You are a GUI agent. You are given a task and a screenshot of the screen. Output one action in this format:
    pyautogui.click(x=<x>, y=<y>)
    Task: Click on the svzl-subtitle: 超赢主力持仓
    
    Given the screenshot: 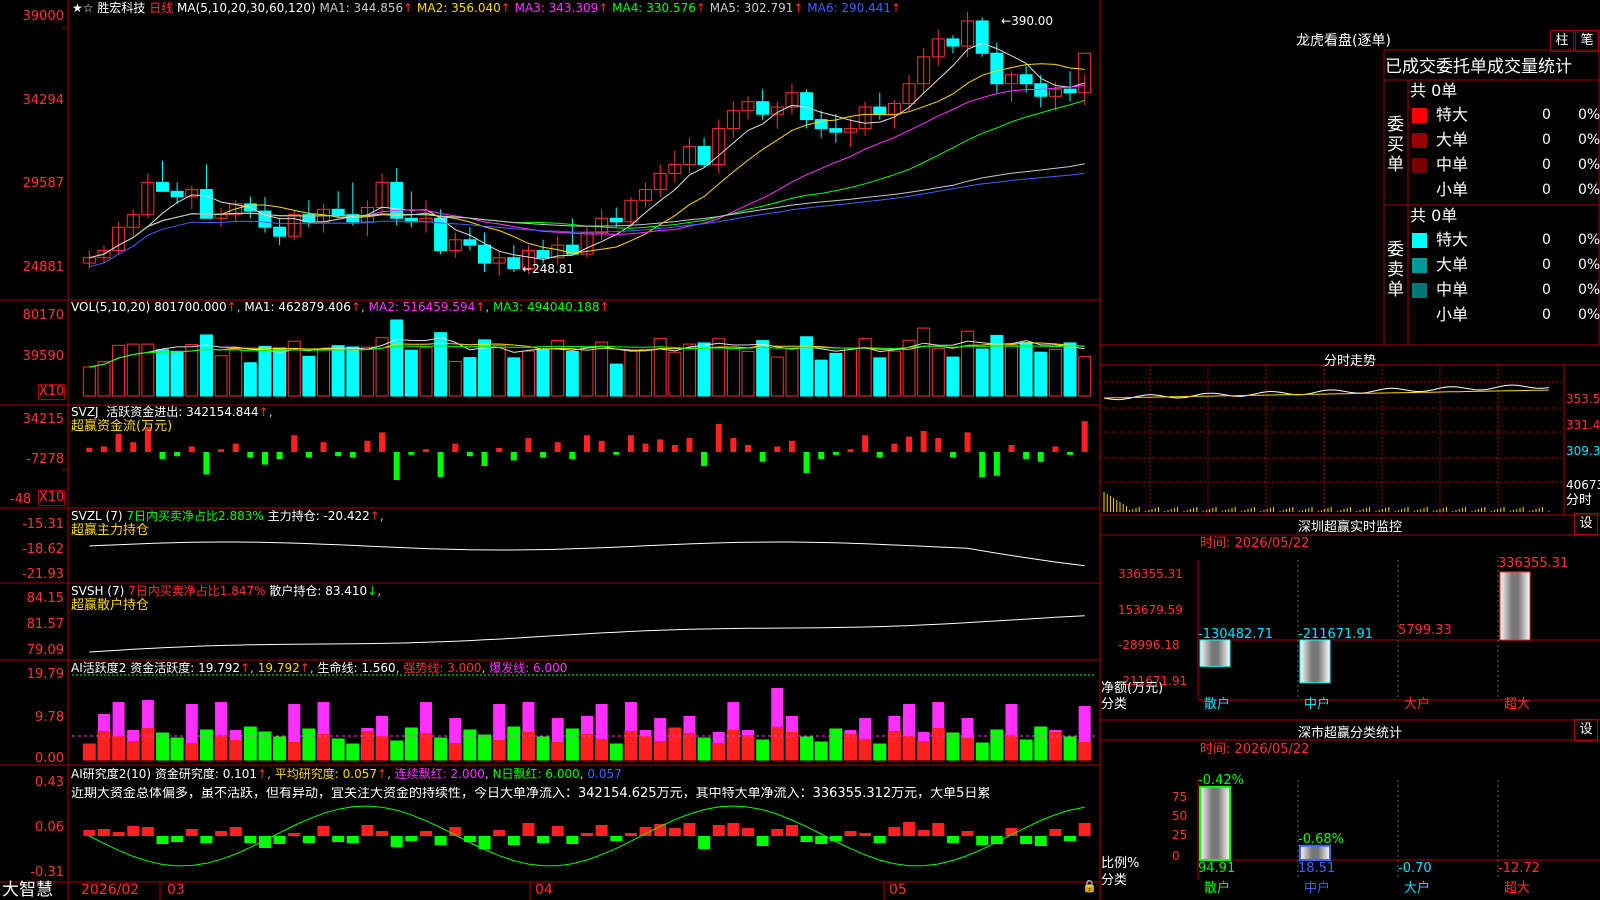 What is the action you would take?
    pyautogui.click(x=110, y=530)
    